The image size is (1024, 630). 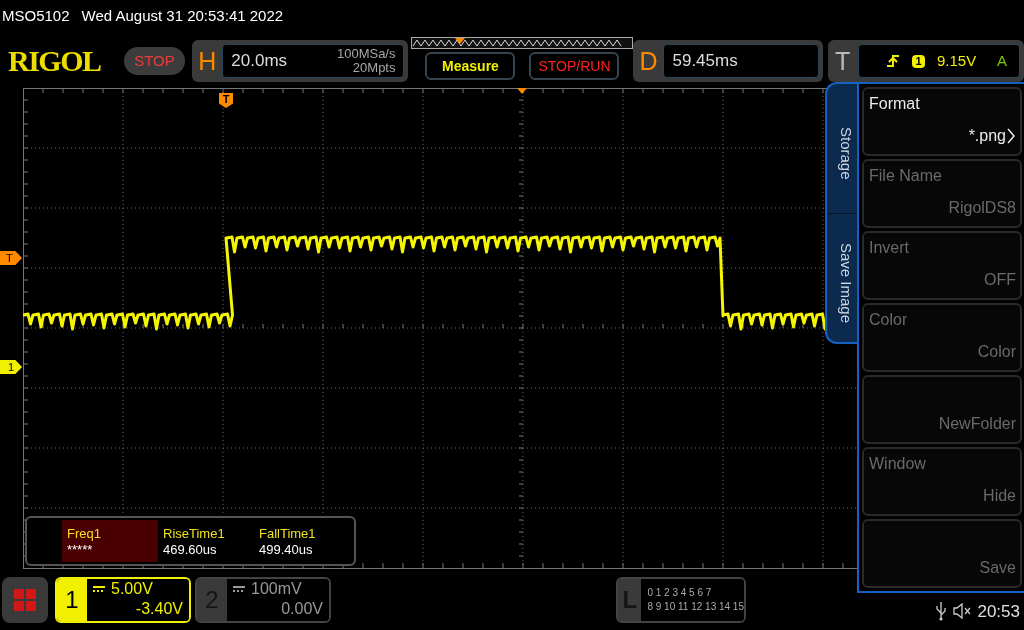 I want to click on trigger-level-value: 9.15V, so click(x=957, y=60).